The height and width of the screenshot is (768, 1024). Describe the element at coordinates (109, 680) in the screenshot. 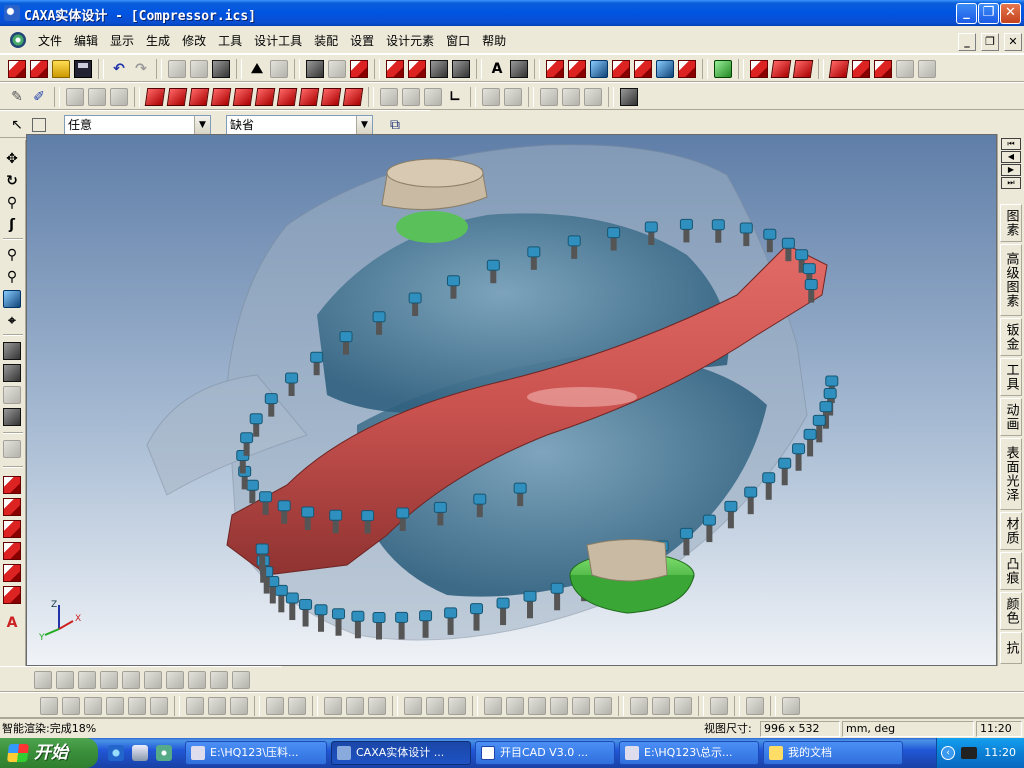

I see `sketch-horizontal-icon` at that location.